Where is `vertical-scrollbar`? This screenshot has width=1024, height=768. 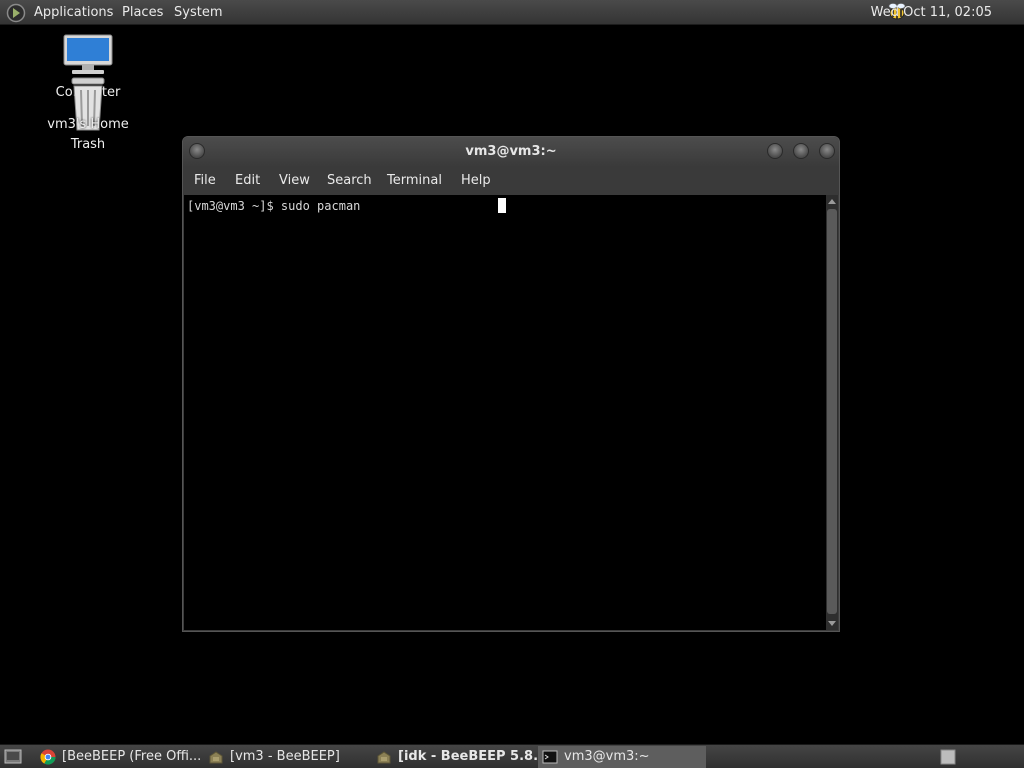
vertical-scrollbar is located at coordinates (832, 412).